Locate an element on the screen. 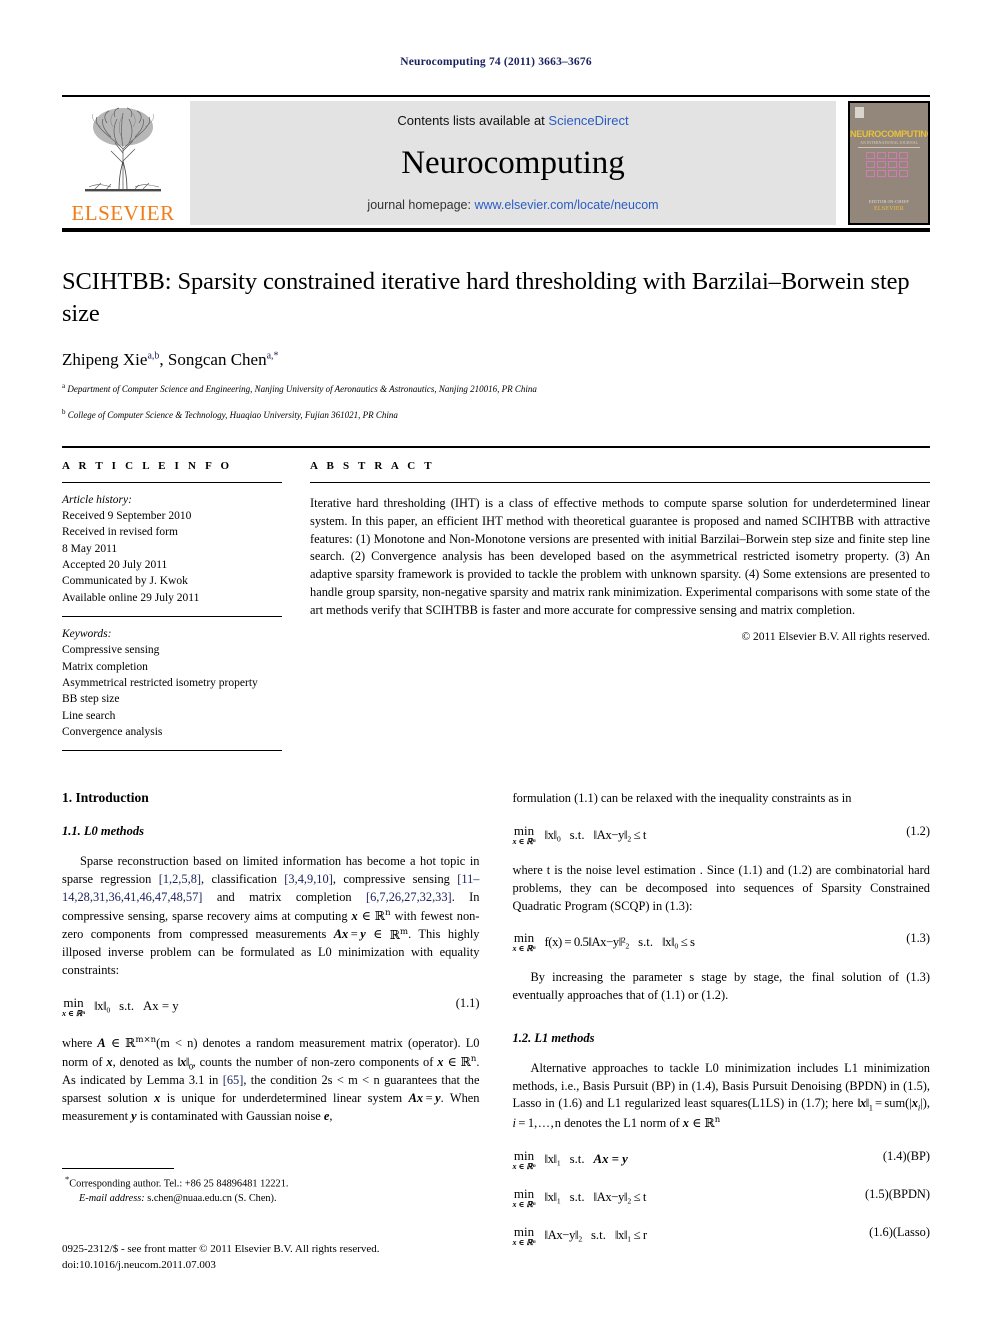  citation-ref: [65] is located at coordinates (233, 1080).